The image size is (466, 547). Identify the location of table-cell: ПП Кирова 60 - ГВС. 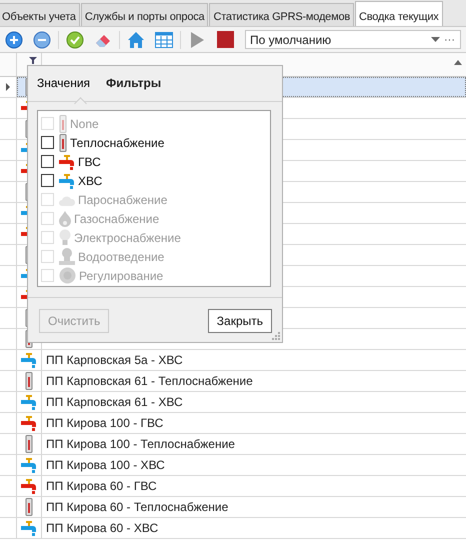
(254, 486).